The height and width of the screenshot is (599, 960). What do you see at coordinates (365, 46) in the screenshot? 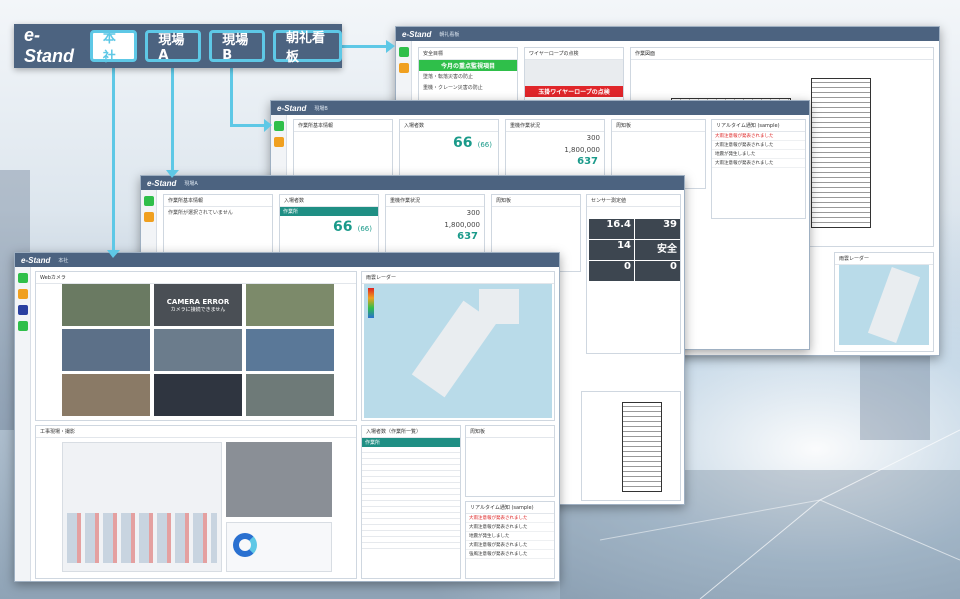
I see `connector-morning` at bounding box center [365, 46].